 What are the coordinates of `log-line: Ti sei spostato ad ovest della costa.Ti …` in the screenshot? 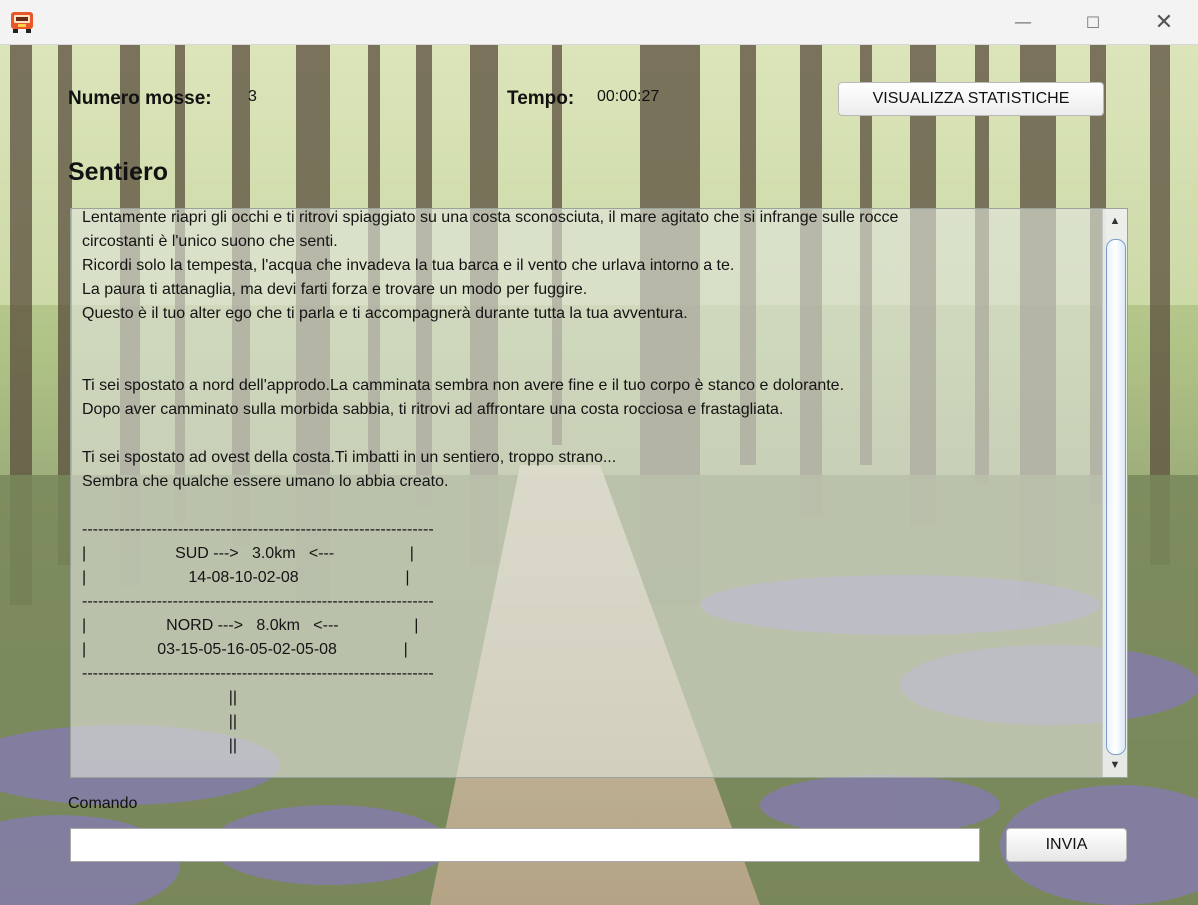 It's located at (349, 457).